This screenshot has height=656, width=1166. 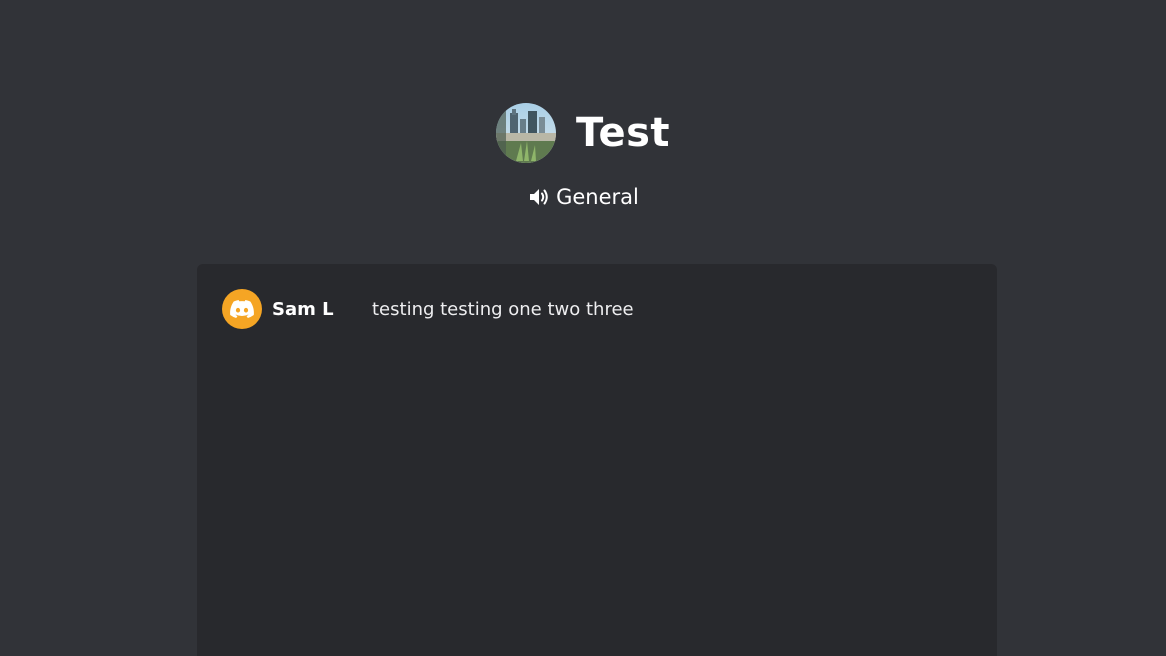 I want to click on server-header: Test, so click(x=583, y=133).